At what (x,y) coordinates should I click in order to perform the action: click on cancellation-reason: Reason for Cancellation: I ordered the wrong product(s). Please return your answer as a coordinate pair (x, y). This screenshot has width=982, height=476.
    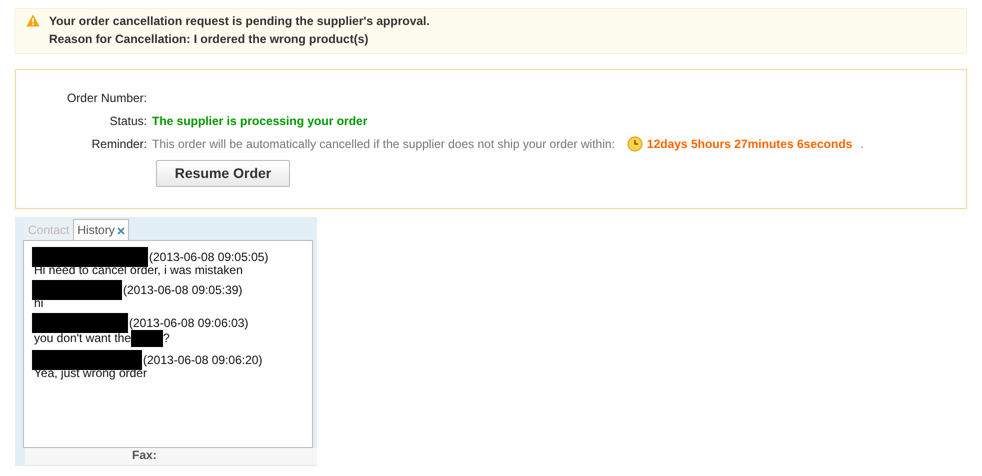
    Looking at the image, I should click on (209, 39).